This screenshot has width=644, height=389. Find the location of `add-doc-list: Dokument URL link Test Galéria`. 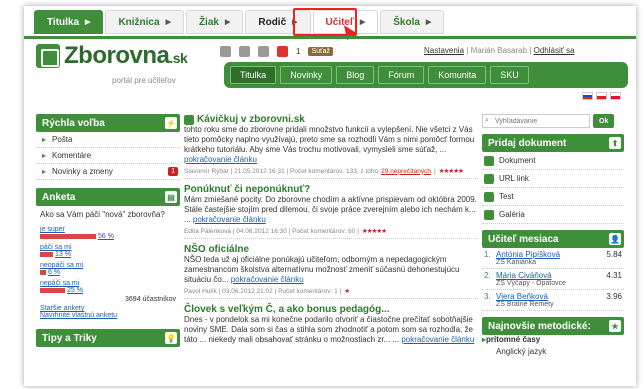

add-doc-list: Dokument URL link Test Galéria is located at coordinates (553, 188).